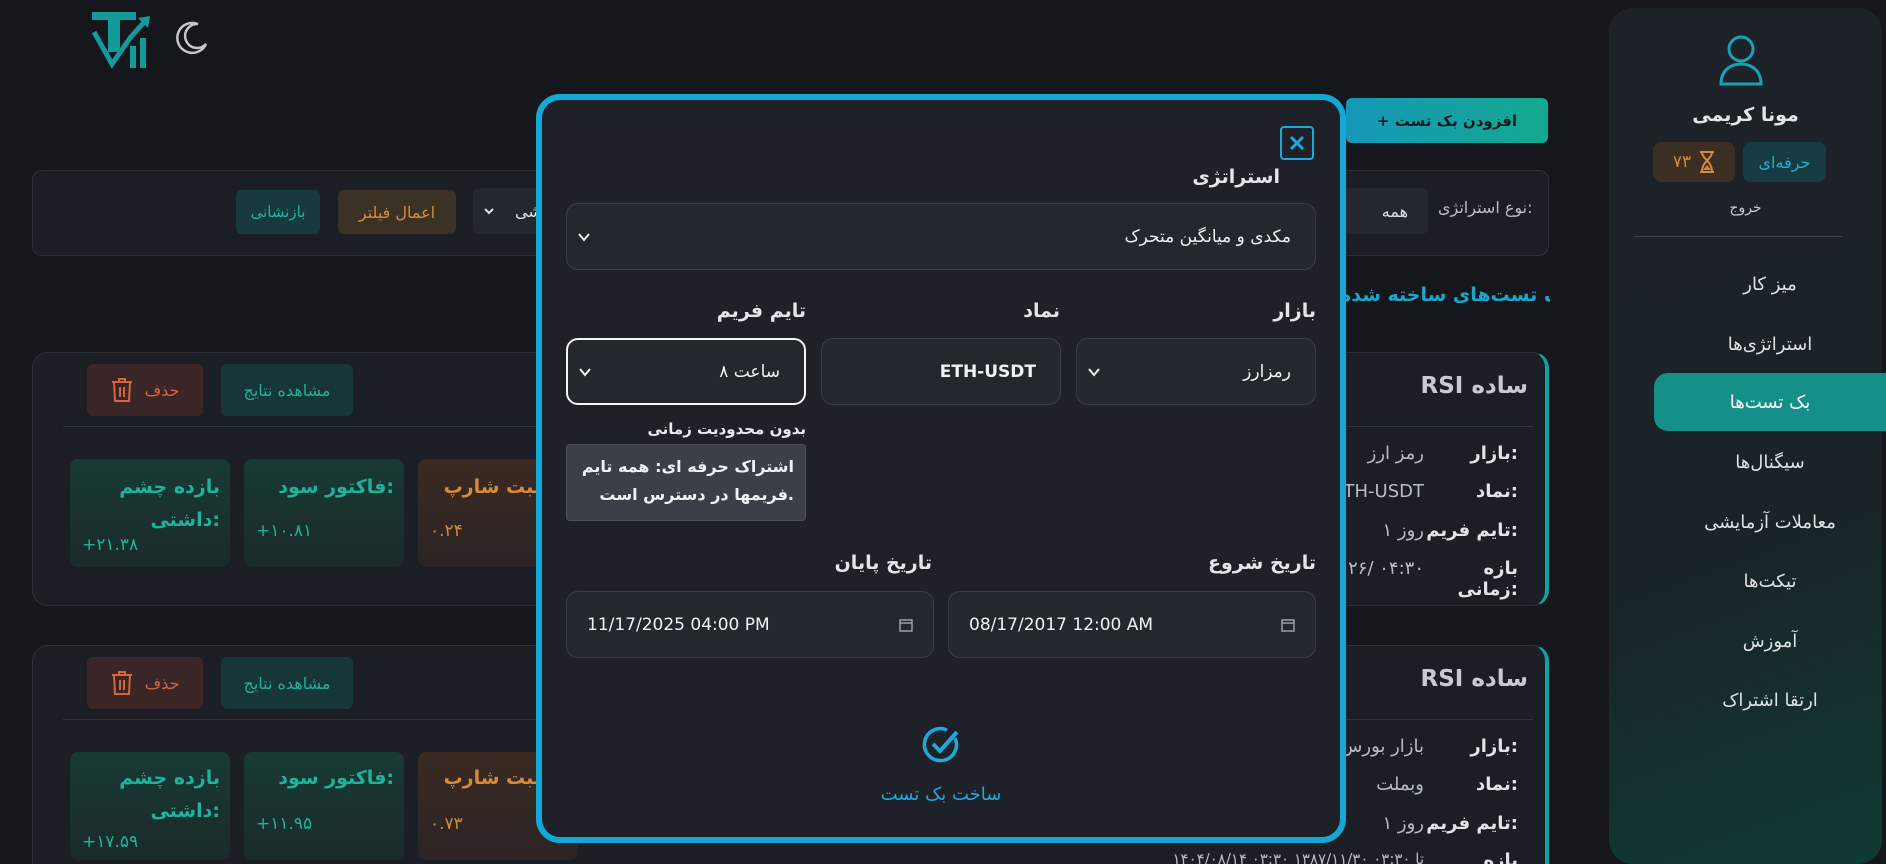 The width and height of the screenshot is (1886, 864). I want to click on strategy-select-value: مکدی و میانگین متحرک, so click(1207, 236).